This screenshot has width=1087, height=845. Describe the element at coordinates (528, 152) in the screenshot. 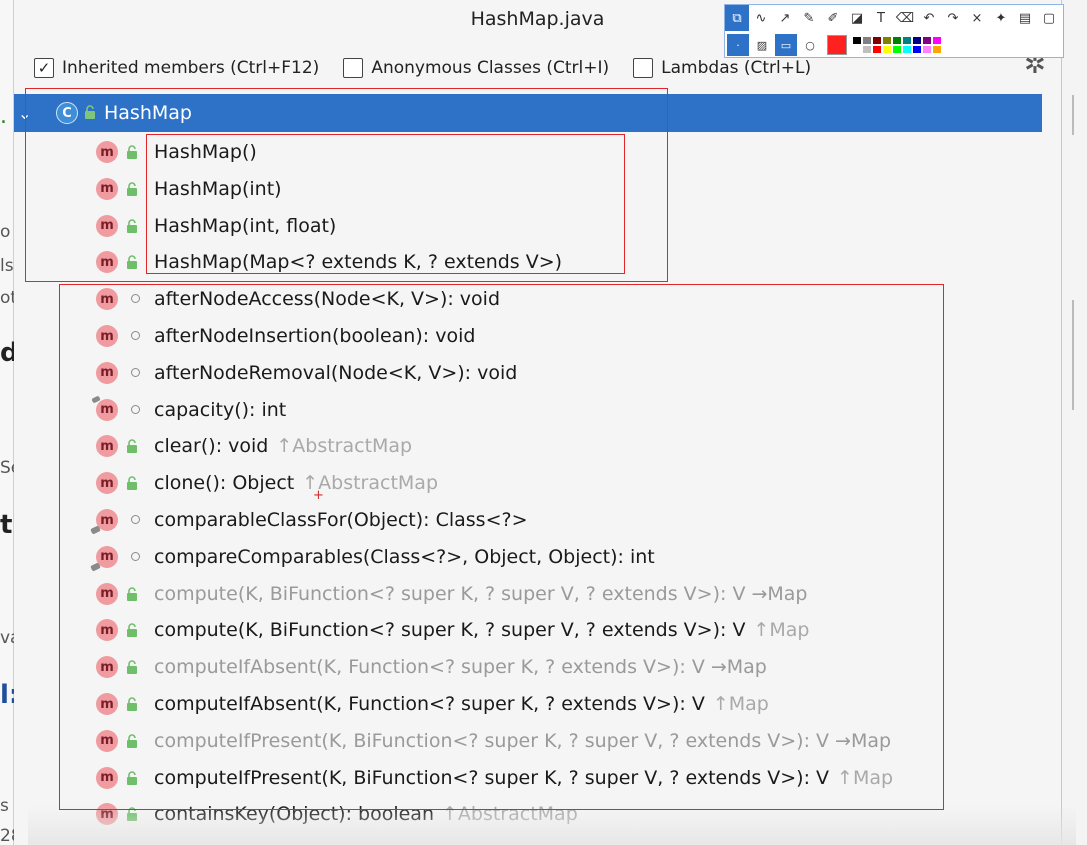

I see `tree-row-member: m HashMap()` at that location.